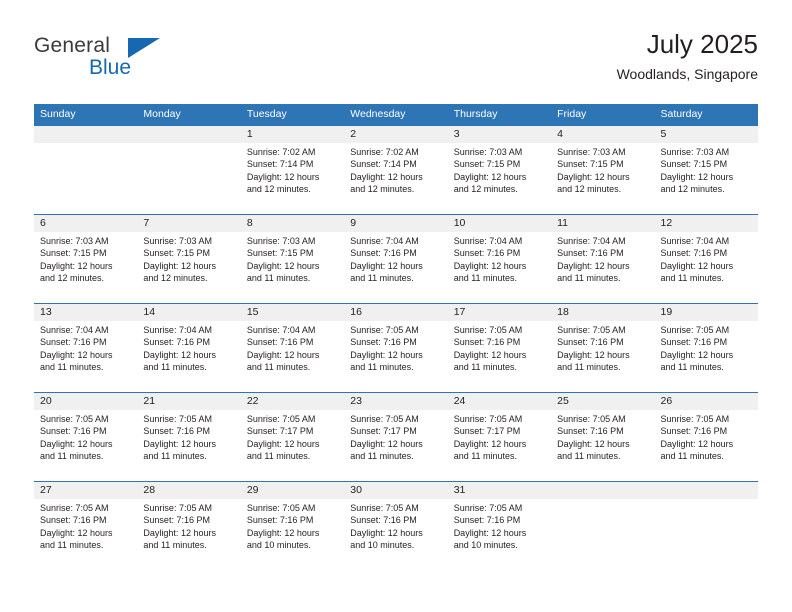 The width and height of the screenshot is (792, 612). What do you see at coordinates (383, 431) in the screenshot?
I see `day-detail-line: Sunset: 7:17 PM` at bounding box center [383, 431].